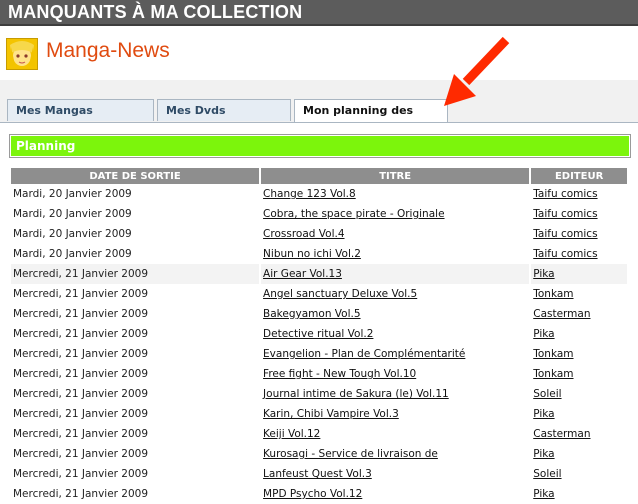 This screenshot has width=638, height=504. Describe the element at coordinates (395, 434) in the screenshot. I see `title-cell: Keiji Vol.12` at that location.